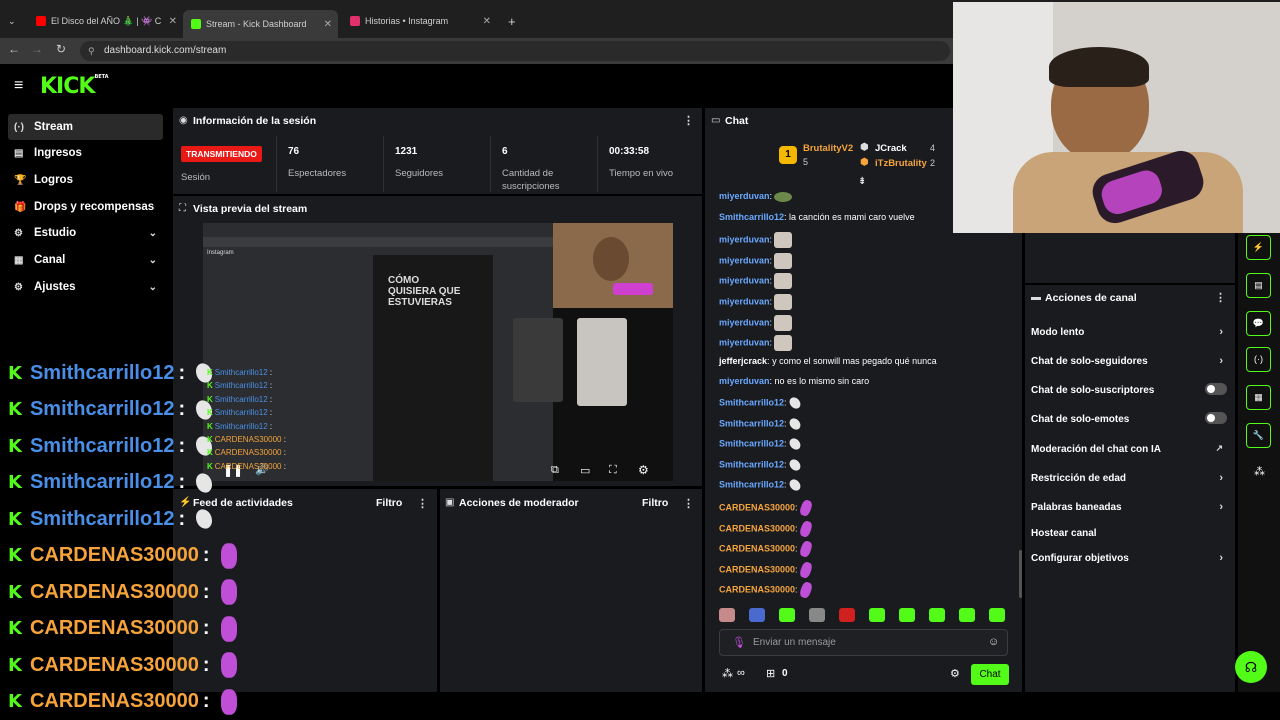 The height and width of the screenshot is (720, 1280). Describe the element at coordinates (246, 466) in the screenshot. I see `mini-chat-line: K CARDENAS30000 :` at that location.